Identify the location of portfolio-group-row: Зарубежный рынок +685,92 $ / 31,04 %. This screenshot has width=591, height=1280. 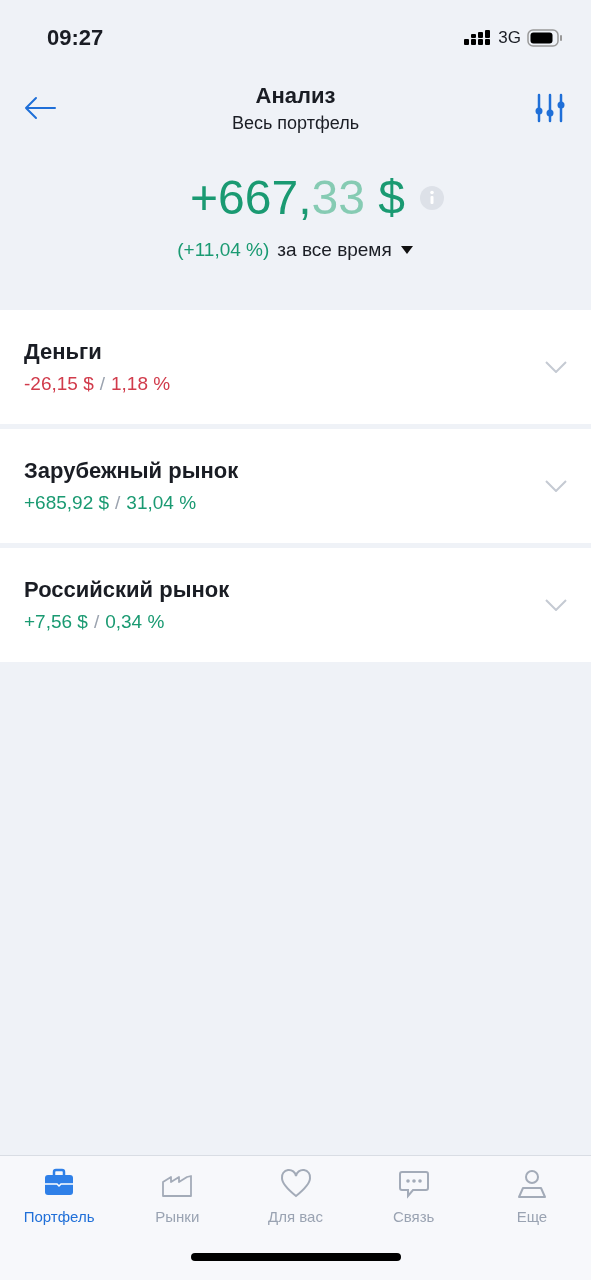
(295, 486).